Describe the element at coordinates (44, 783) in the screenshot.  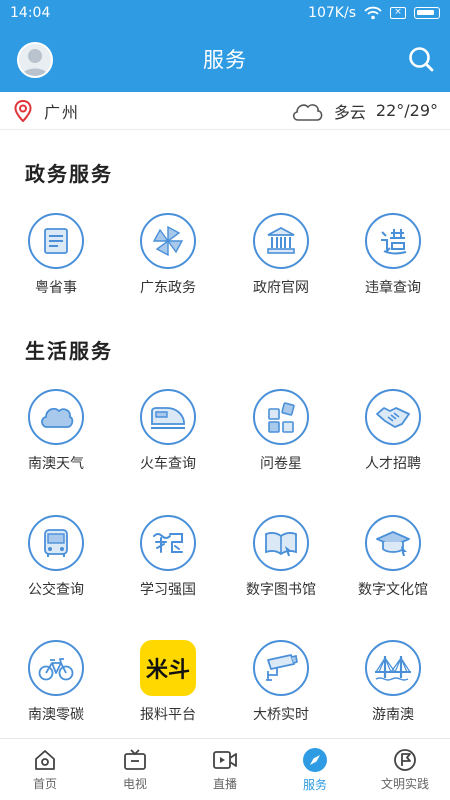
I see `tab-label: 首页` at that location.